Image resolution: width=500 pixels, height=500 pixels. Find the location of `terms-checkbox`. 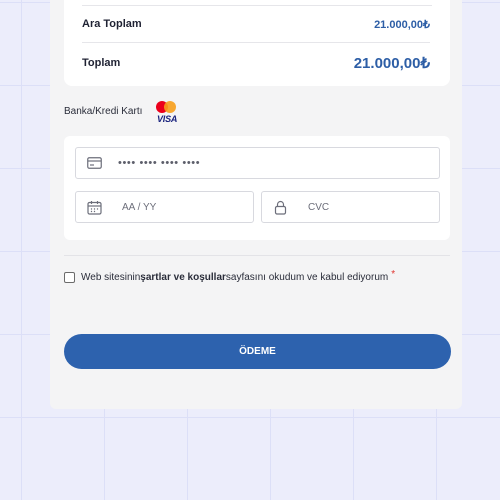

terms-checkbox is located at coordinates (69, 277).